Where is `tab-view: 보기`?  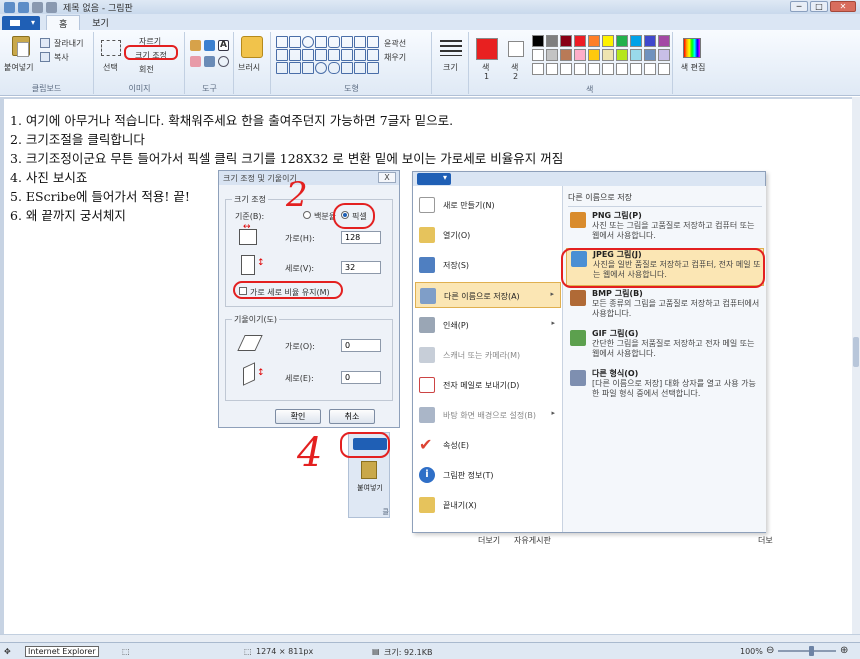
tab-view: 보기 is located at coordinates (100, 22).